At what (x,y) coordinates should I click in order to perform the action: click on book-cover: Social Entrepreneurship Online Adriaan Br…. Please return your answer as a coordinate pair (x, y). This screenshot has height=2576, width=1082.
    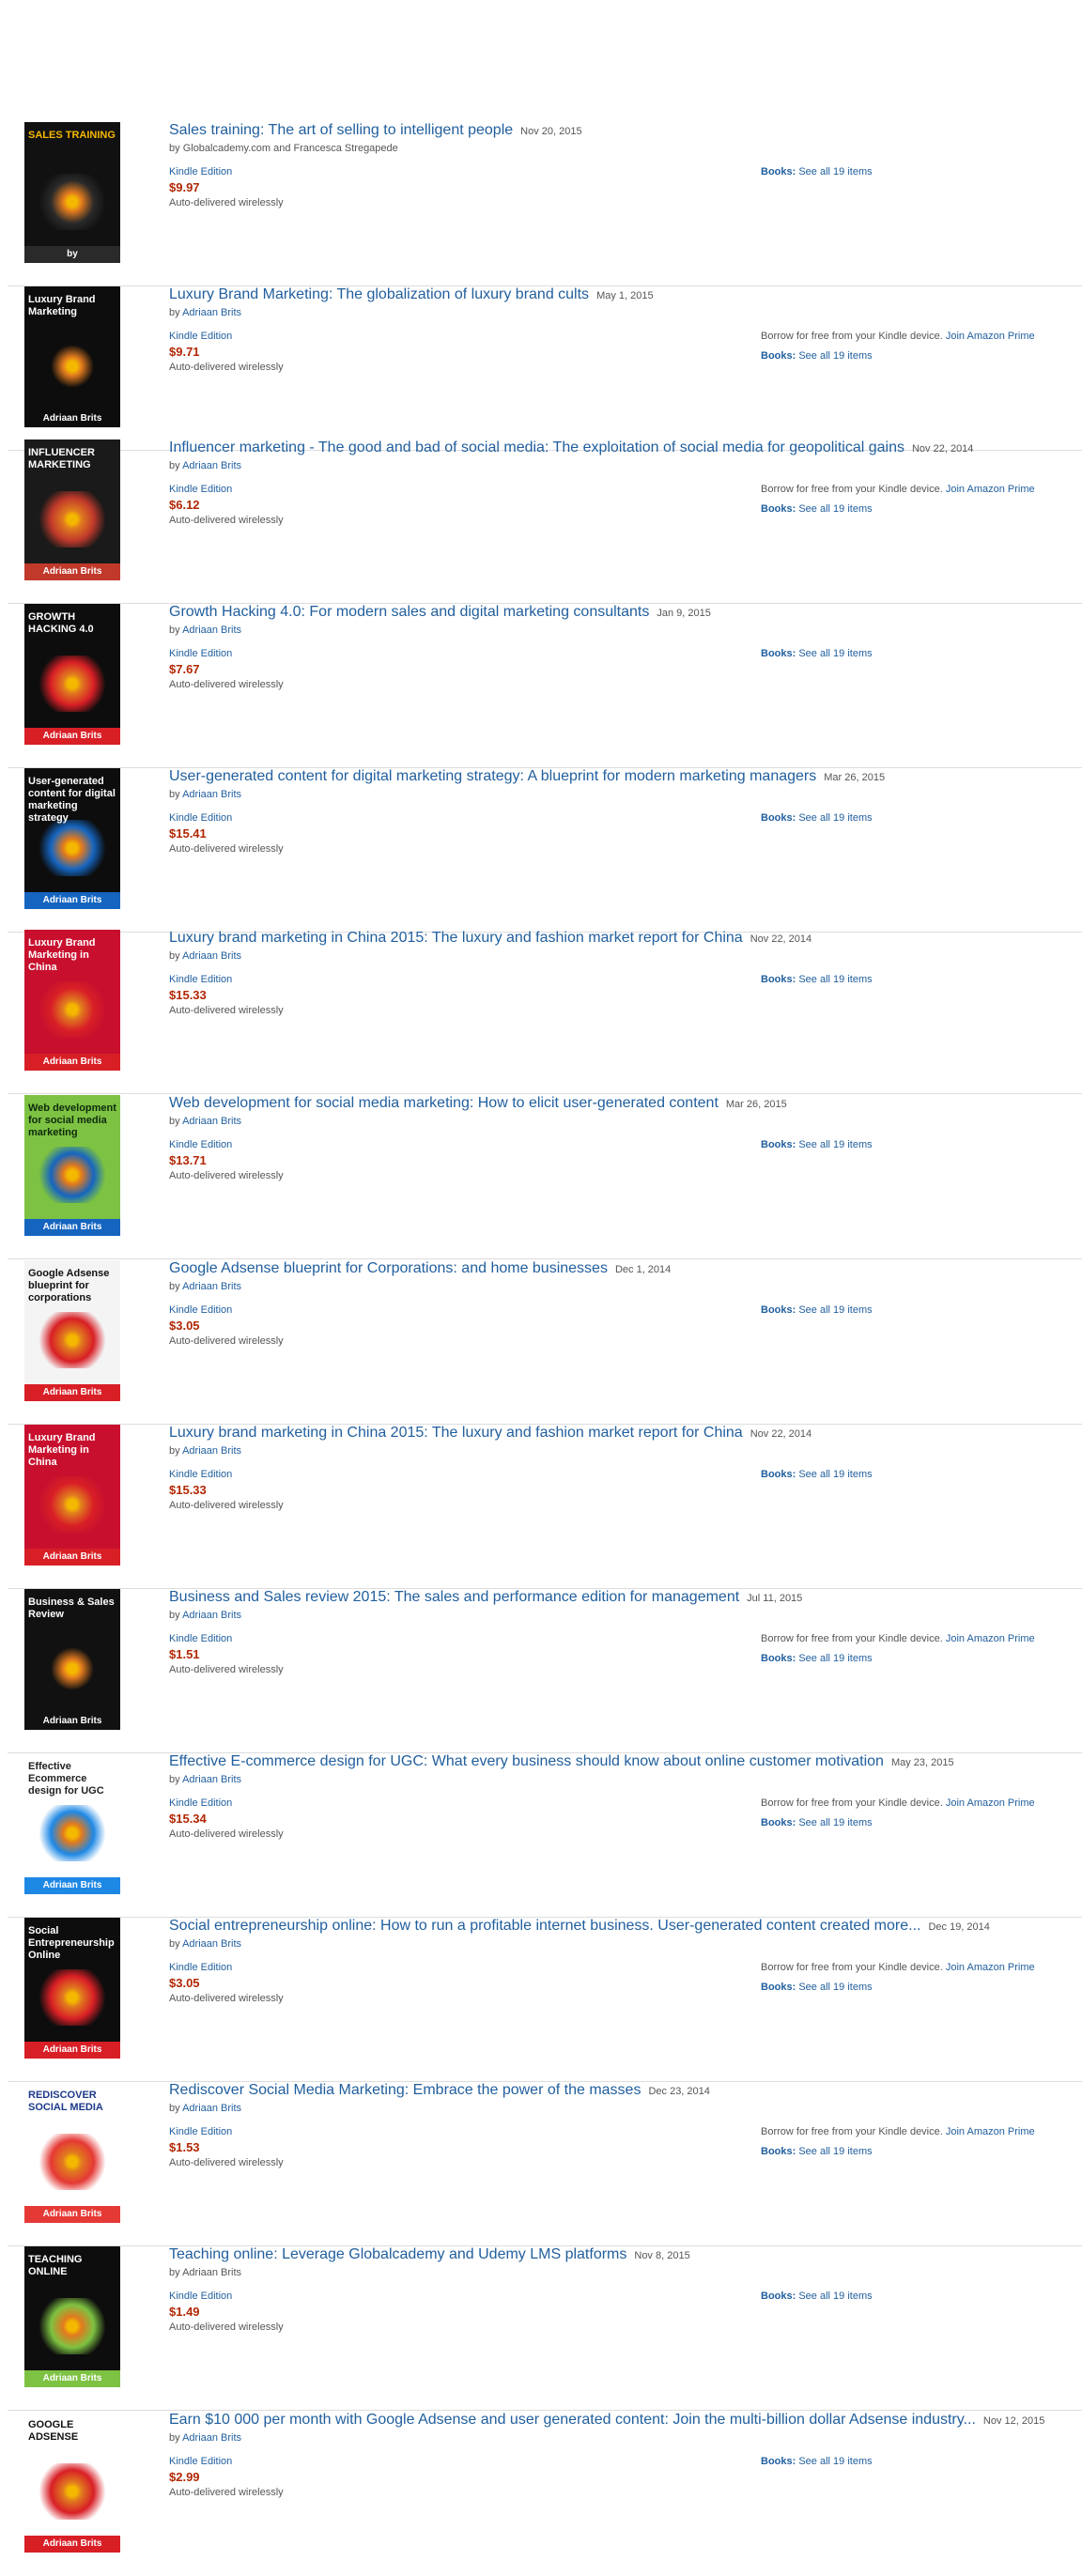
    Looking at the image, I should click on (72, 1989).